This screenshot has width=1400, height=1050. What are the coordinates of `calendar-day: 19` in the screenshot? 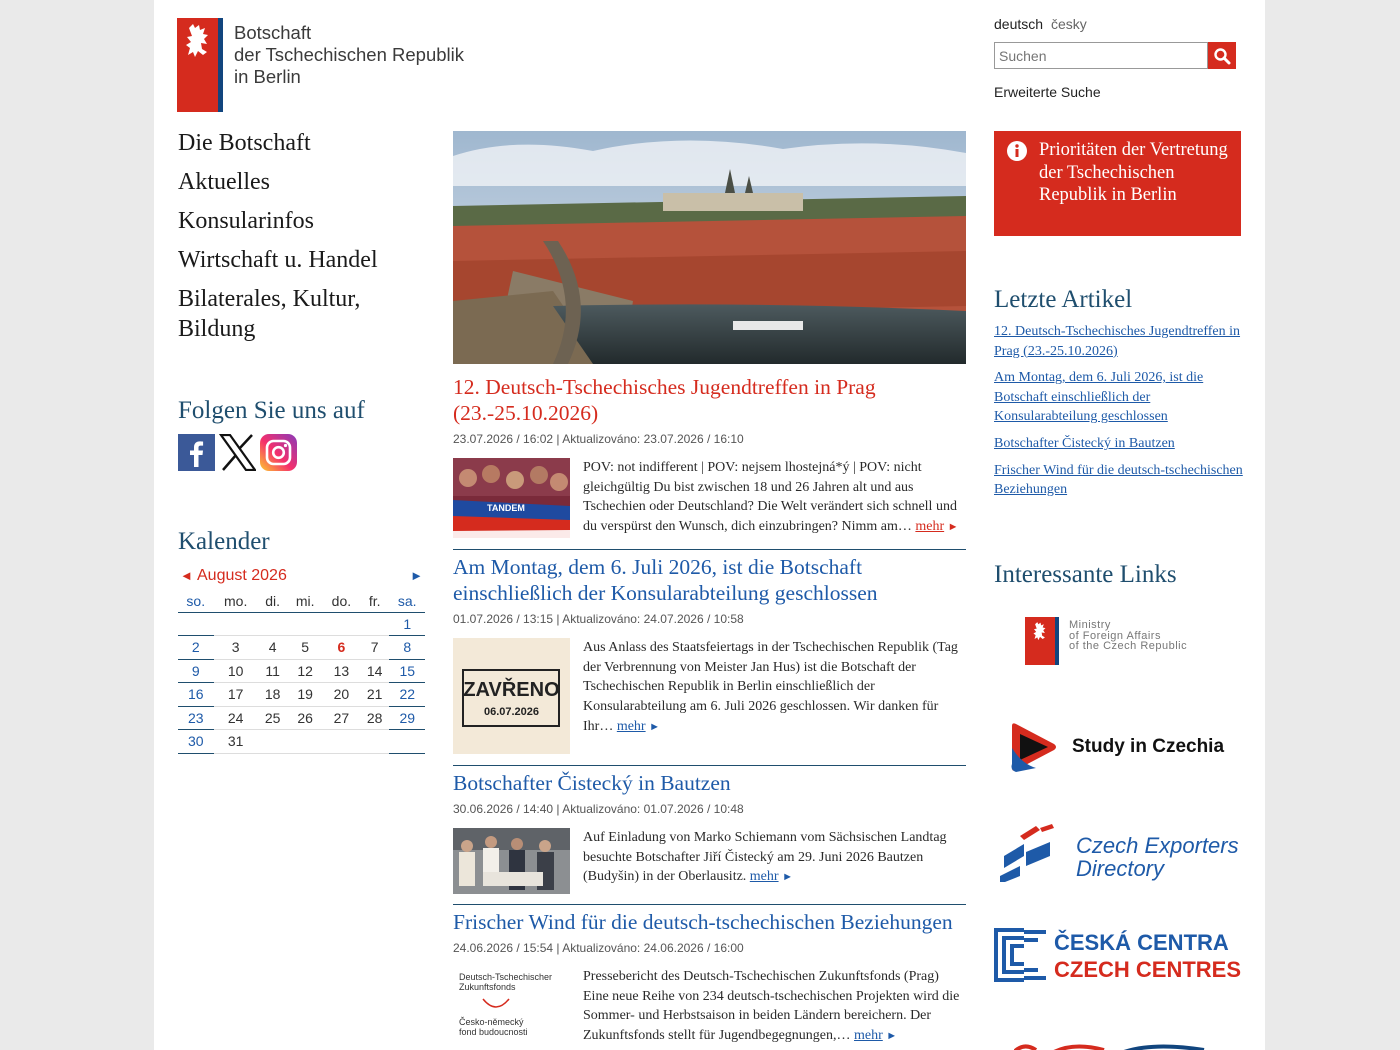 It's located at (305, 694).